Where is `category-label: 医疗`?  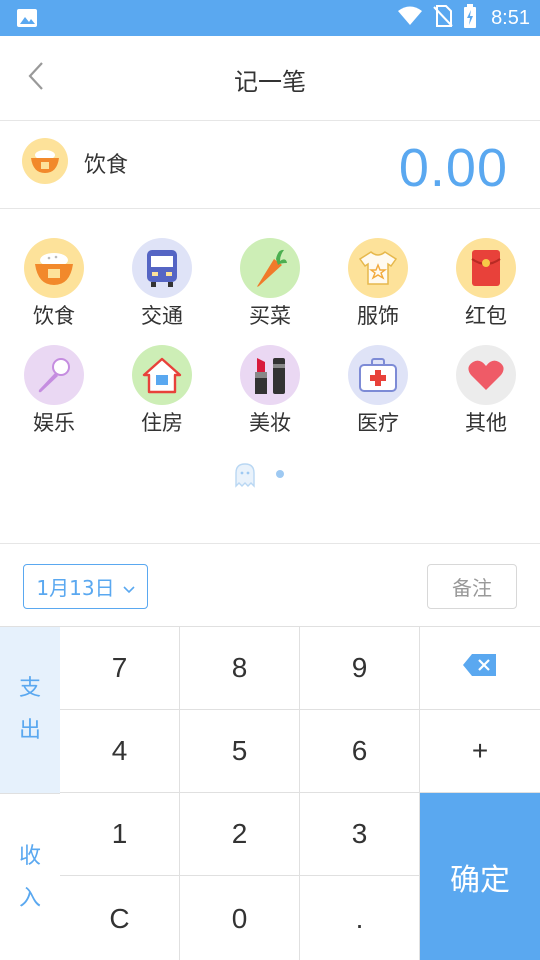 category-label: 医疗 is located at coordinates (378, 423).